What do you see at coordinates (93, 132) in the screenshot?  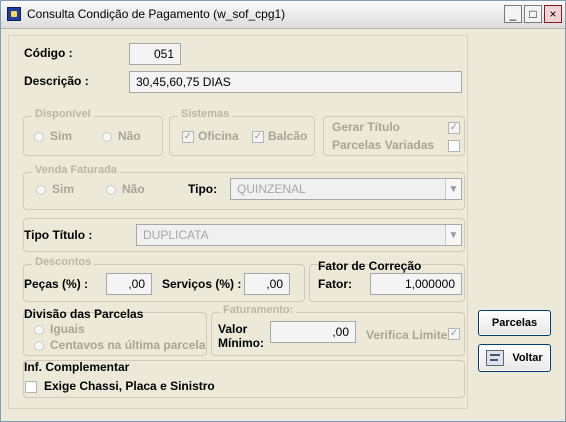 I see `disponivel-group: Disponível Sim Não` at bounding box center [93, 132].